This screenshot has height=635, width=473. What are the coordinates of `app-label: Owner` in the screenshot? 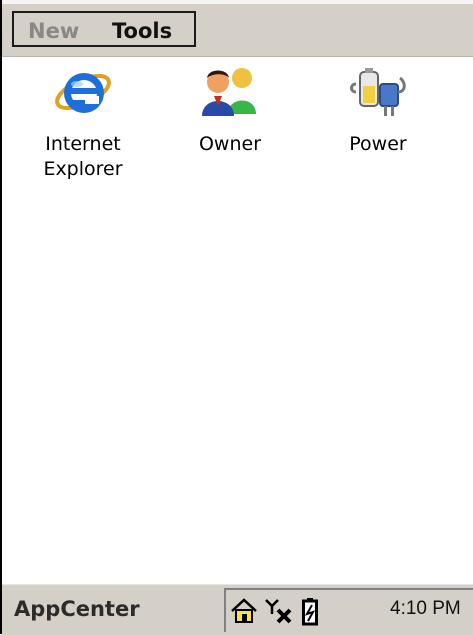 It's located at (230, 144).